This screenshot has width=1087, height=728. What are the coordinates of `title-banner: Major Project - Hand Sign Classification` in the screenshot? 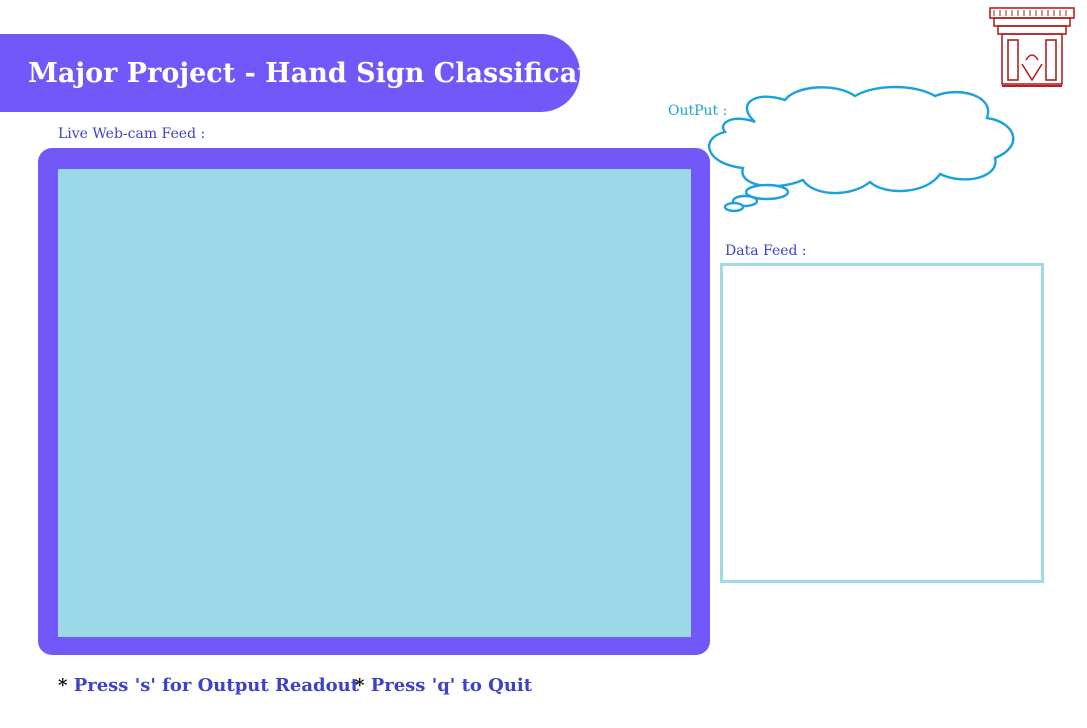 It's located at (319, 73).